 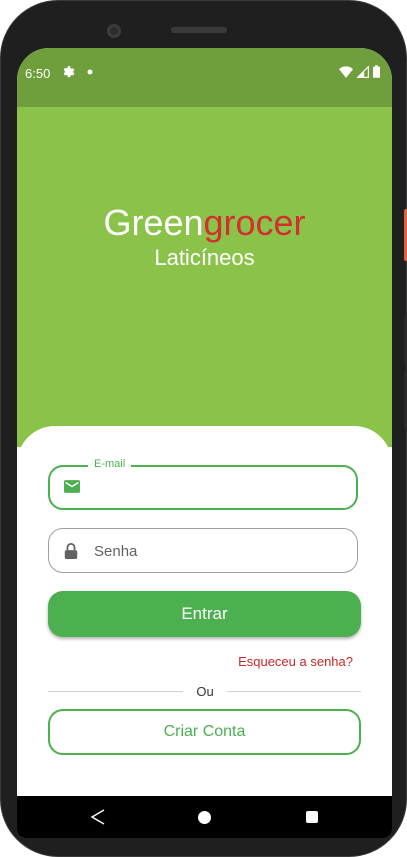 I want to click on divider-left, so click(x=115, y=691).